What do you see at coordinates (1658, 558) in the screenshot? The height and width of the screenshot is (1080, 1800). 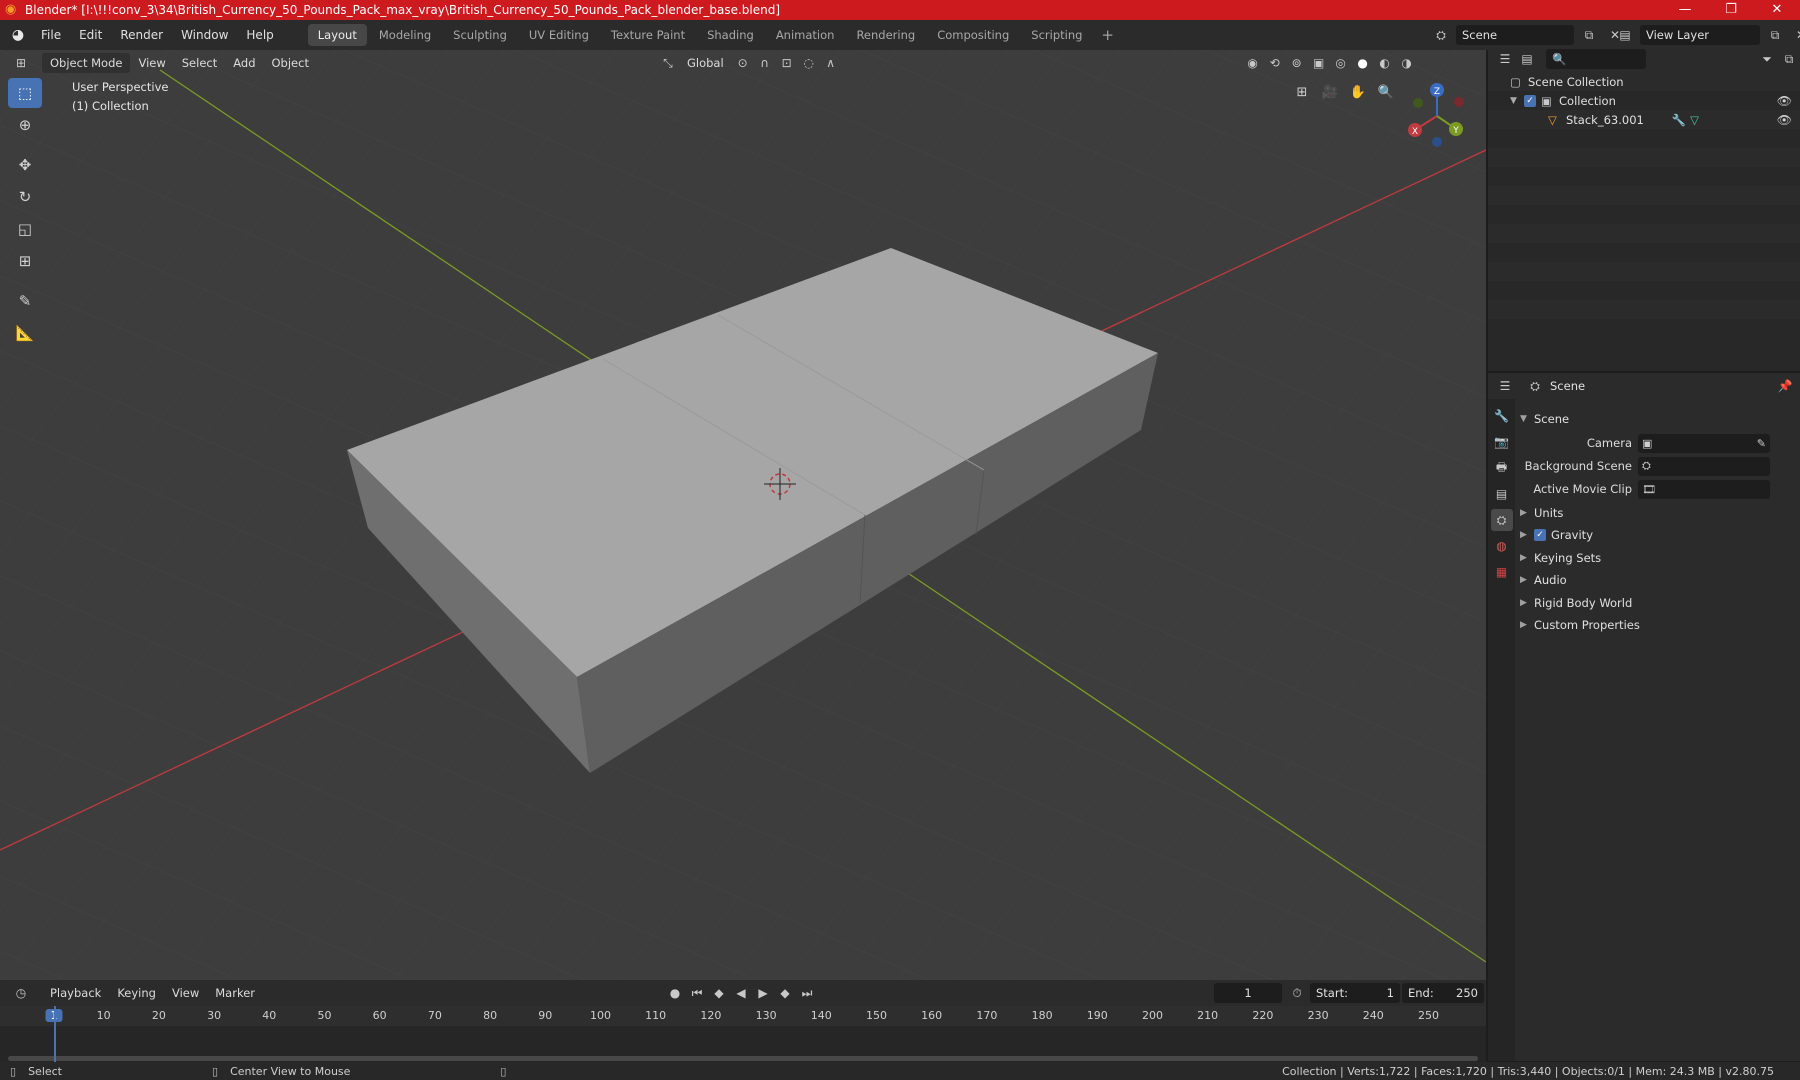 I see `keying-sets-panel: ▶ Keying Sets` at bounding box center [1658, 558].